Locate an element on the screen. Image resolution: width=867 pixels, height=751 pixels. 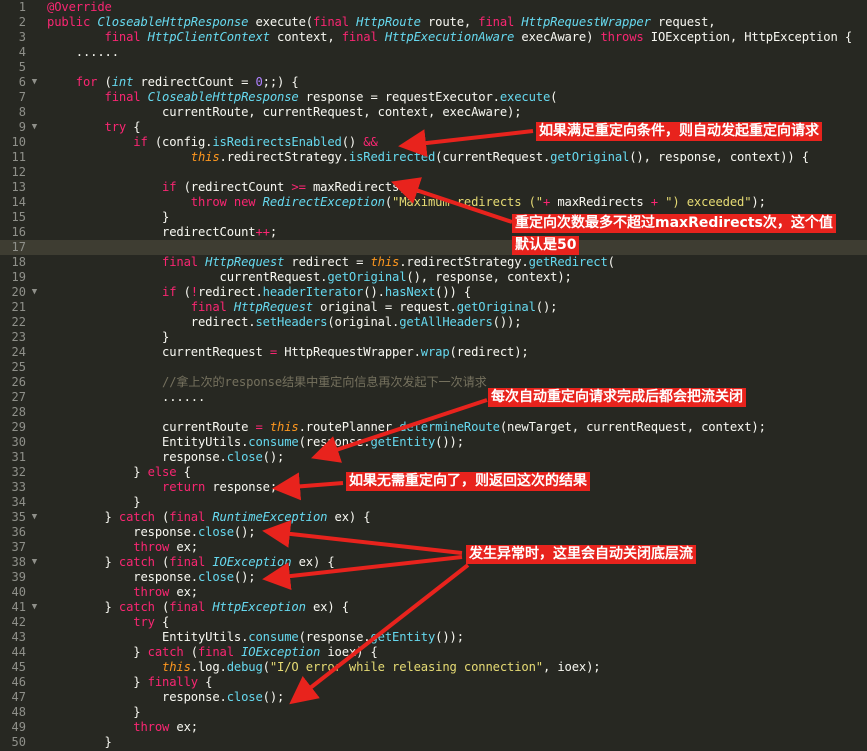
annotation-close-stream: 每次自动重定向请求完成后都会把流关闭 is located at coordinates (617, 397).